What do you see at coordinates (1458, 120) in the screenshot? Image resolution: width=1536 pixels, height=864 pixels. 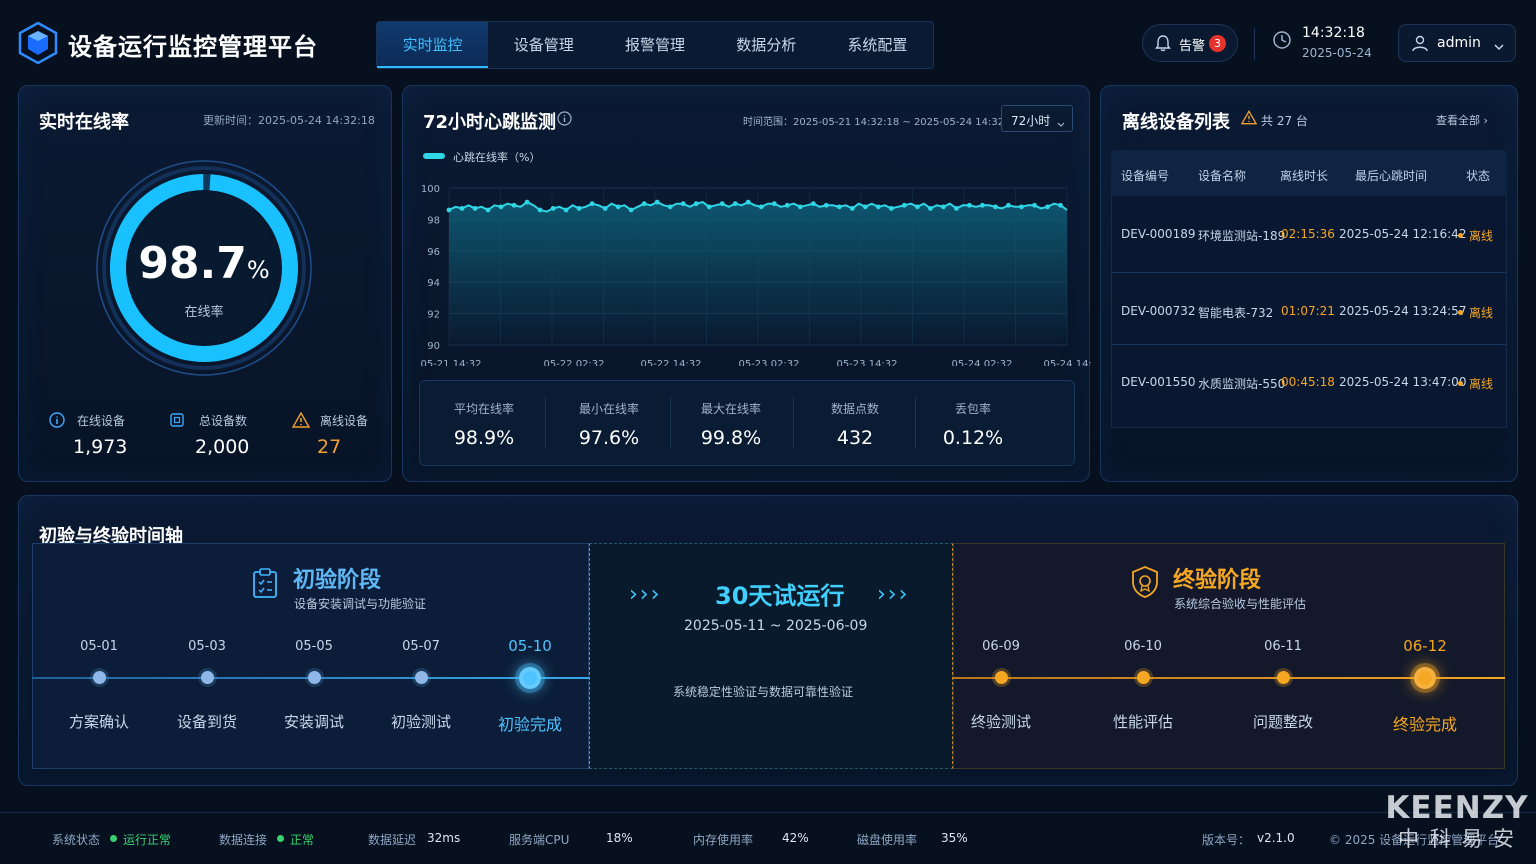 I see `view-all-label: 查看全部` at bounding box center [1458, 120].